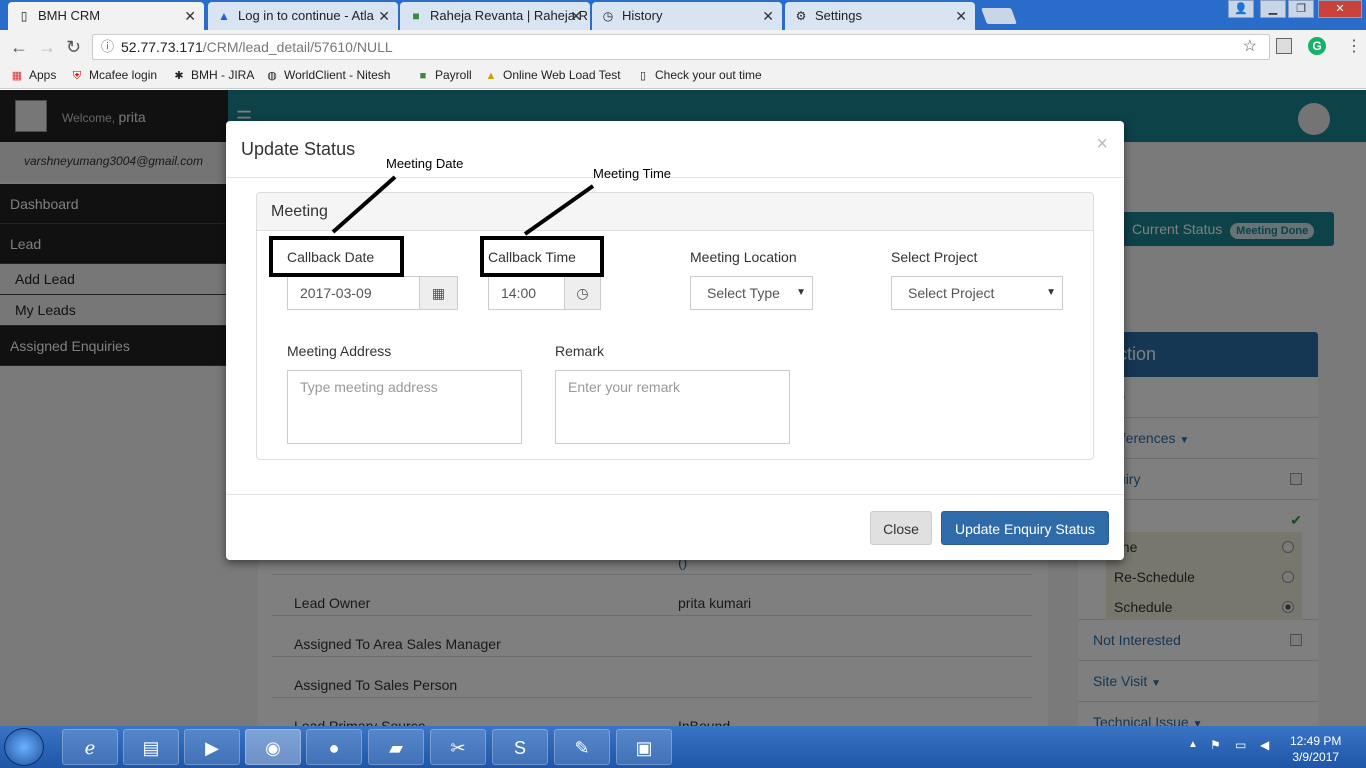  I want to click on bookmark-mcafee: ⛨ Mcafee login, so click(113, 75).